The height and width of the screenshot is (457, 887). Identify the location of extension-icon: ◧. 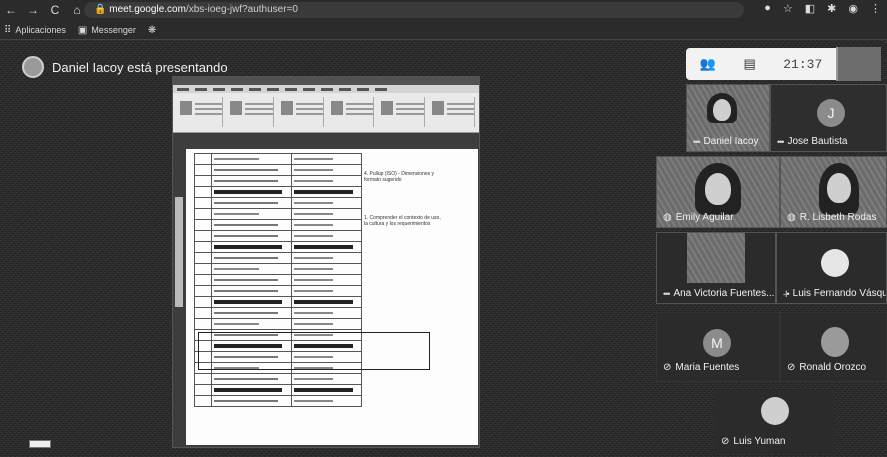
(810, 8).